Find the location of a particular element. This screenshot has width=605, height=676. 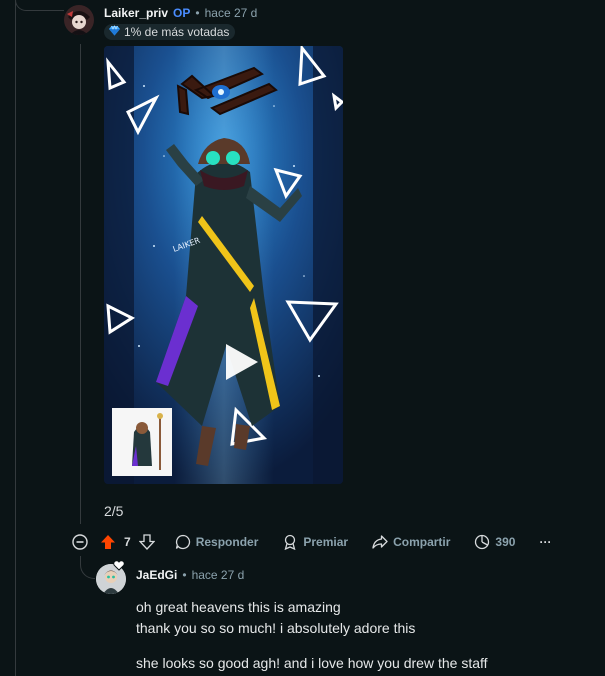

play-icon is located at coordinates (242, 363).